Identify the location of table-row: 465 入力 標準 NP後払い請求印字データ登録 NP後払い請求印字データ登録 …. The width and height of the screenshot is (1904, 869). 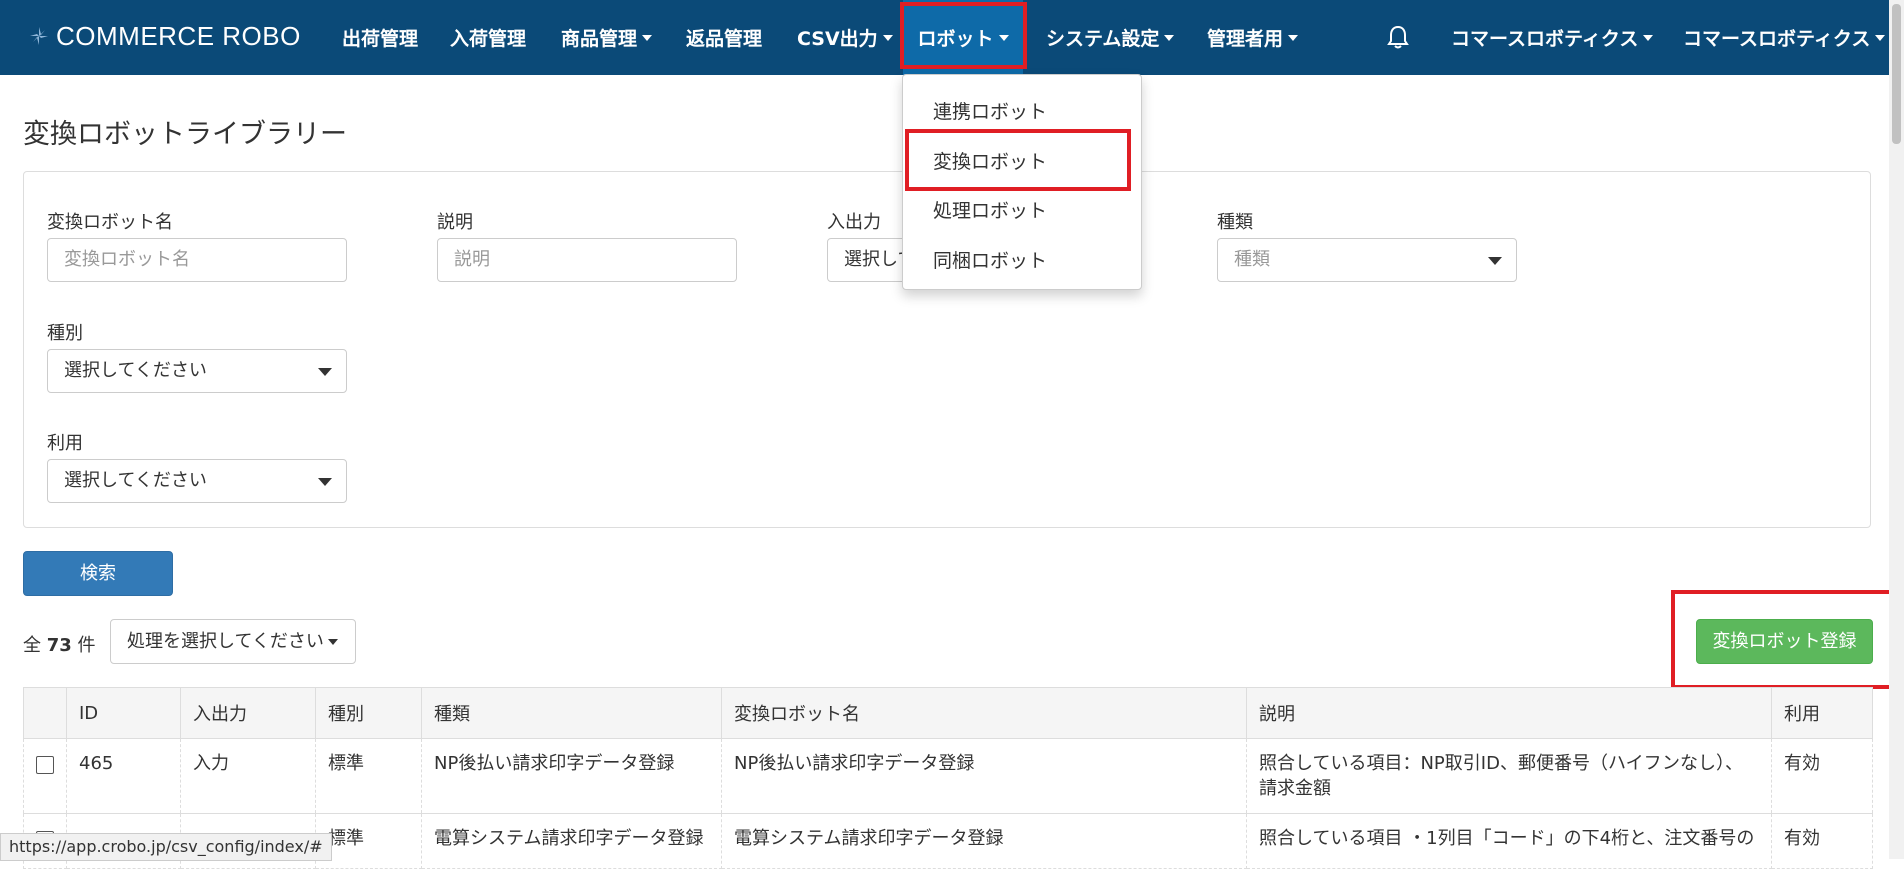
(948, 776).